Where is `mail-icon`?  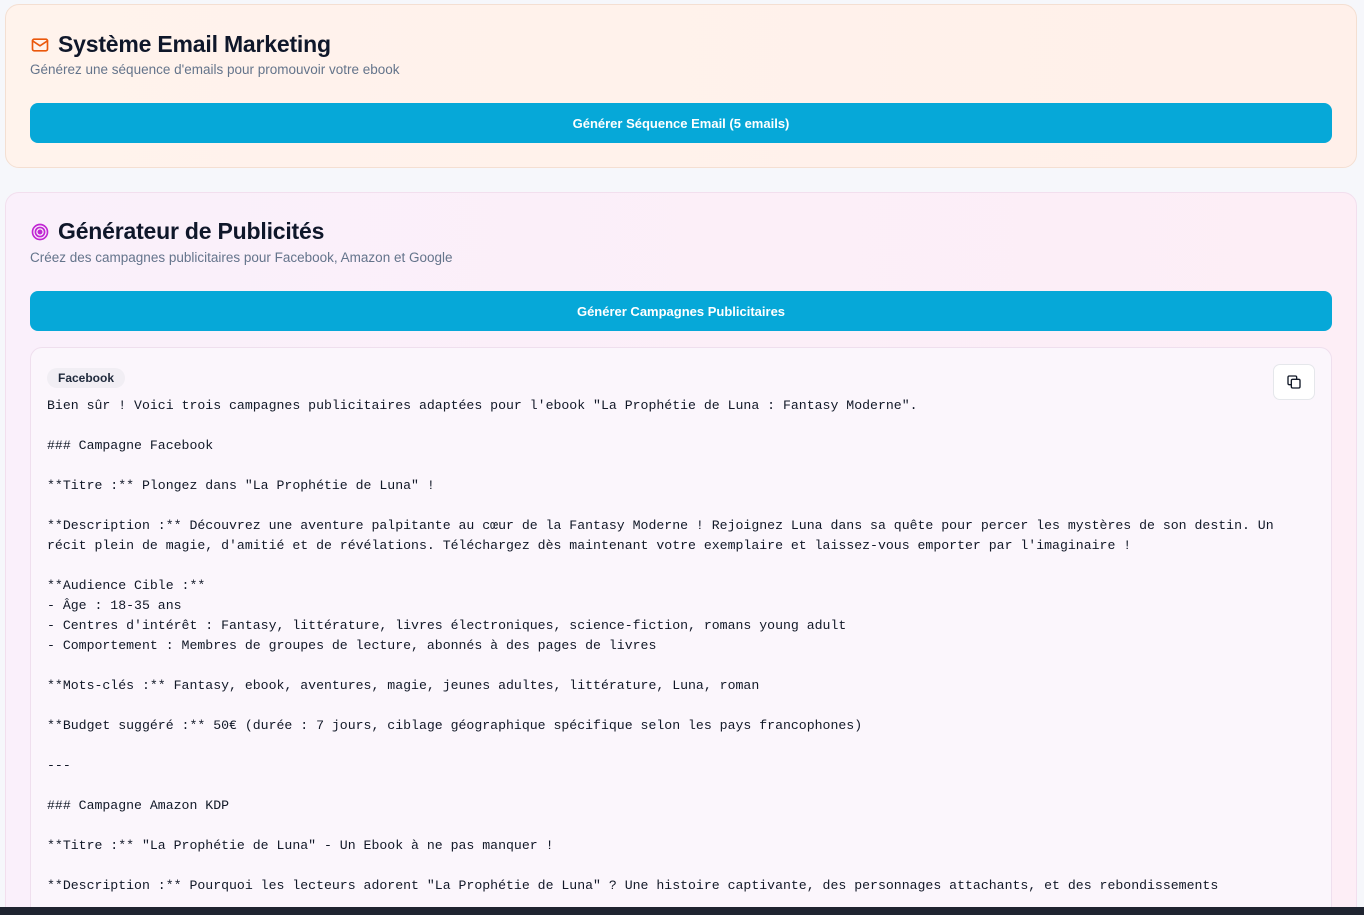
mail-icon is located at coordinates (40, 45).